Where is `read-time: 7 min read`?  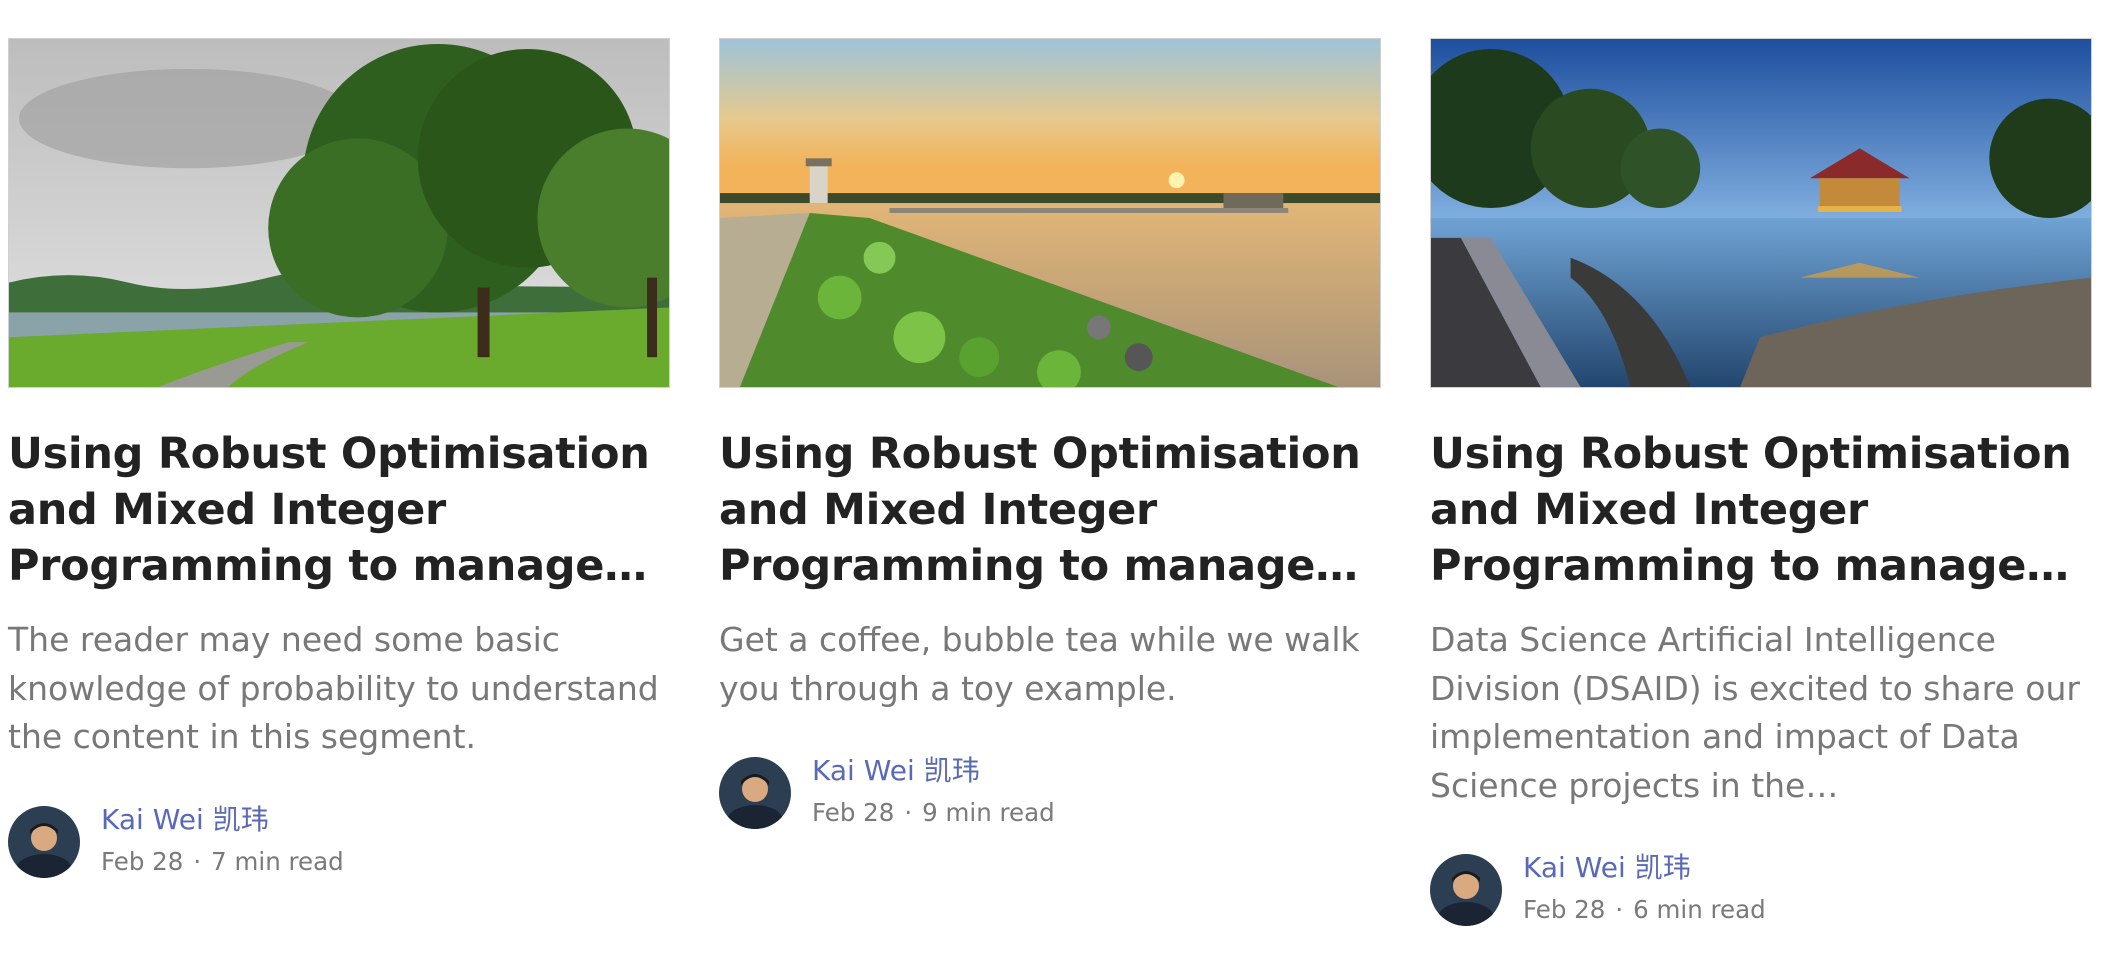
read-time: 7 min read is located at coordinates (277, 861).